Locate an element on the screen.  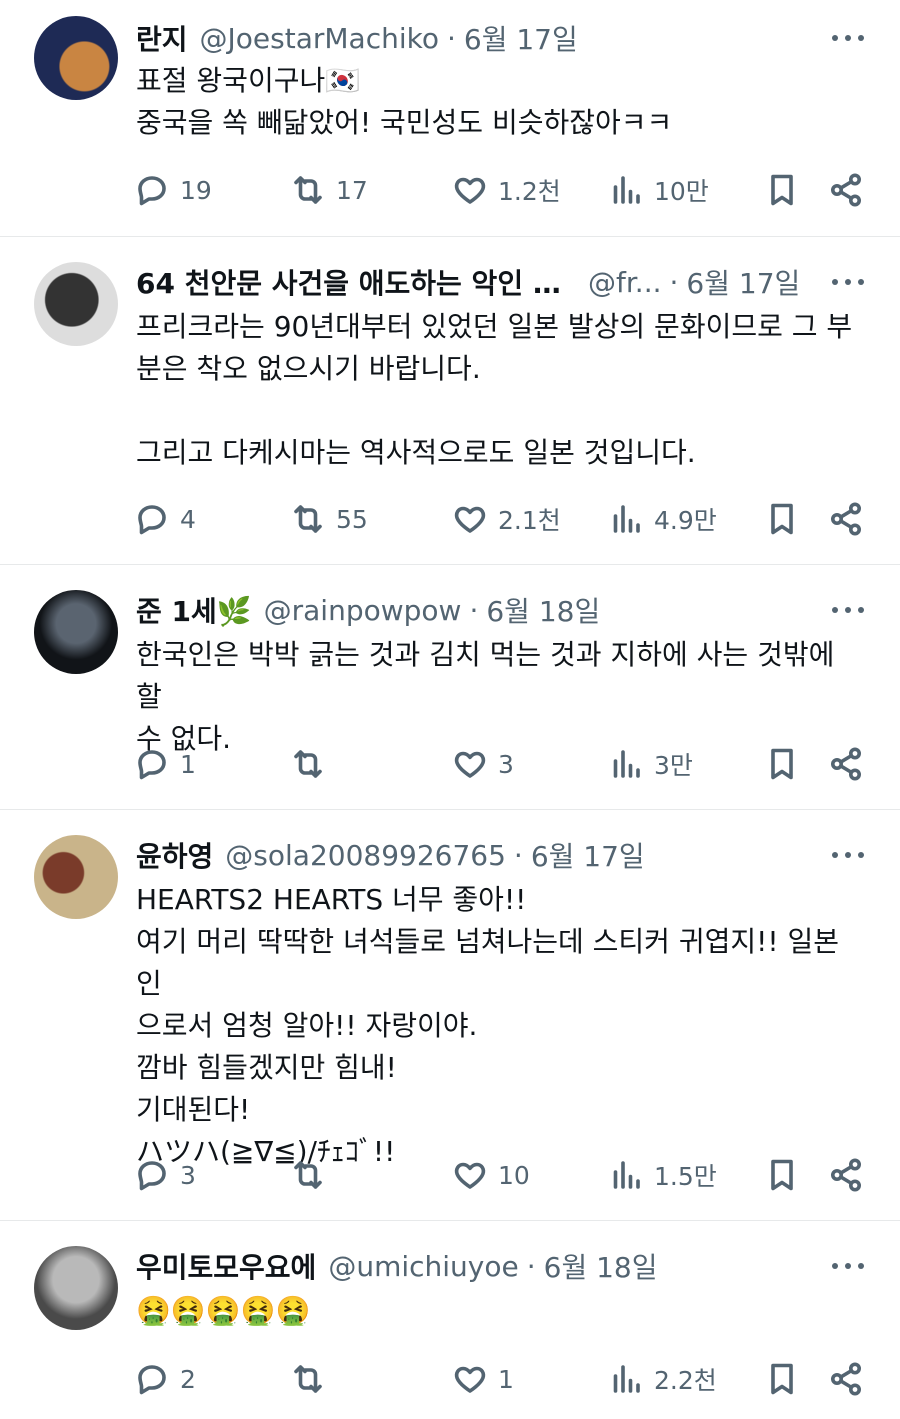
reply-button: 19 is located at coordinates (173, 190).